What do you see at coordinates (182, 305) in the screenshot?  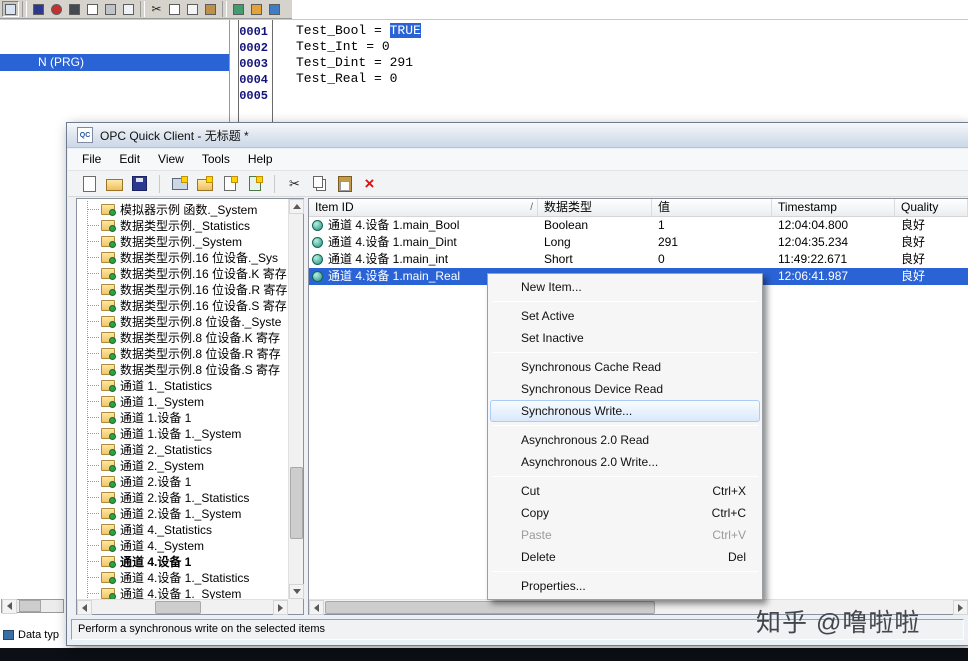 I see `tree-item: 数据类型示例.16 位设备.S 寄存` at bounding box center [182, 305].